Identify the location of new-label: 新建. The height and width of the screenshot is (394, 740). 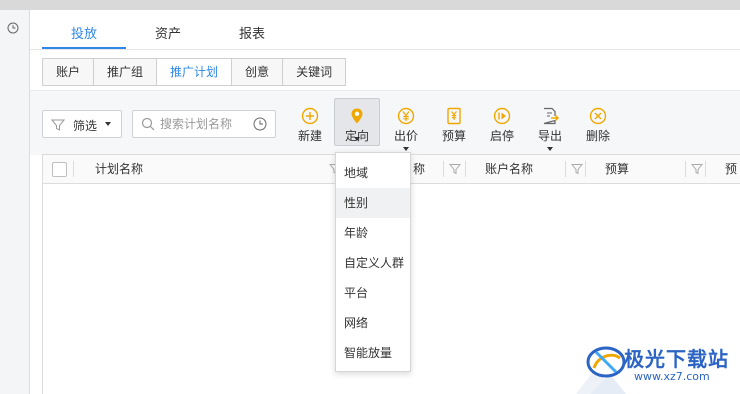
(309, 136).